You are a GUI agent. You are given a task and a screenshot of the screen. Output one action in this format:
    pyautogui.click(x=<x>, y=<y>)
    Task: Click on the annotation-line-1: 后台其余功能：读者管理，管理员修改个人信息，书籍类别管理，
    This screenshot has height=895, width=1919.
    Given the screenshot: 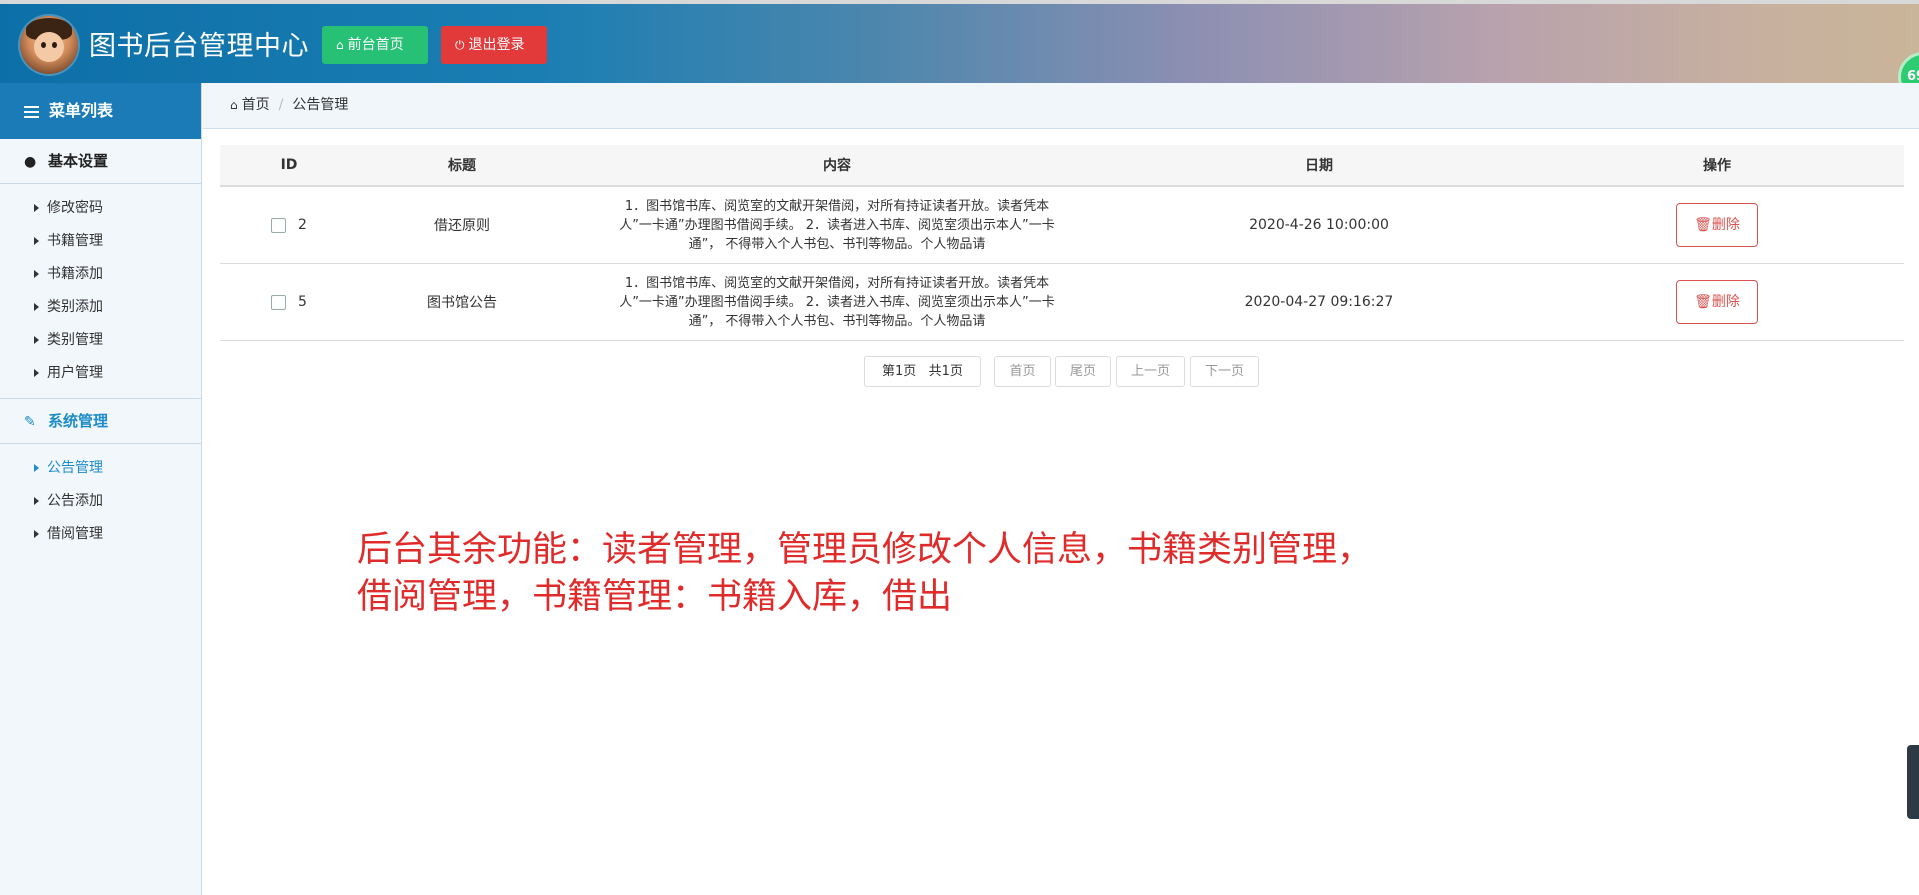 What is the action you would take?
    pyautogui.click(x=865, y=550)
    